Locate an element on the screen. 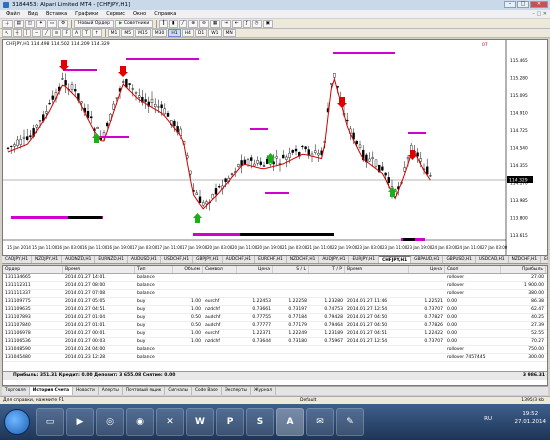 Image resolution: width=550 pixels, height=440 pixels. close-button: ✕ is located at coordinates (539, 4).